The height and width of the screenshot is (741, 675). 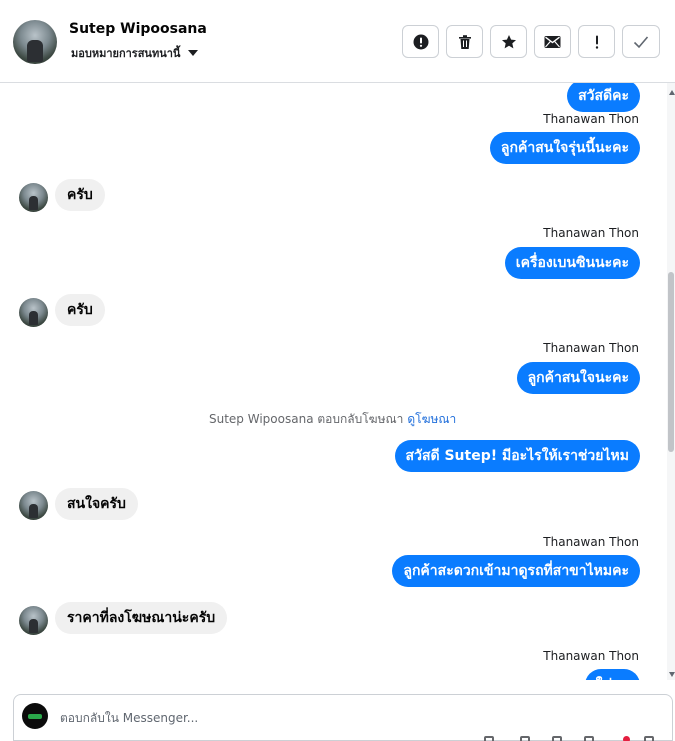 I want to click on page-avatar, so click(x=35, y=716).